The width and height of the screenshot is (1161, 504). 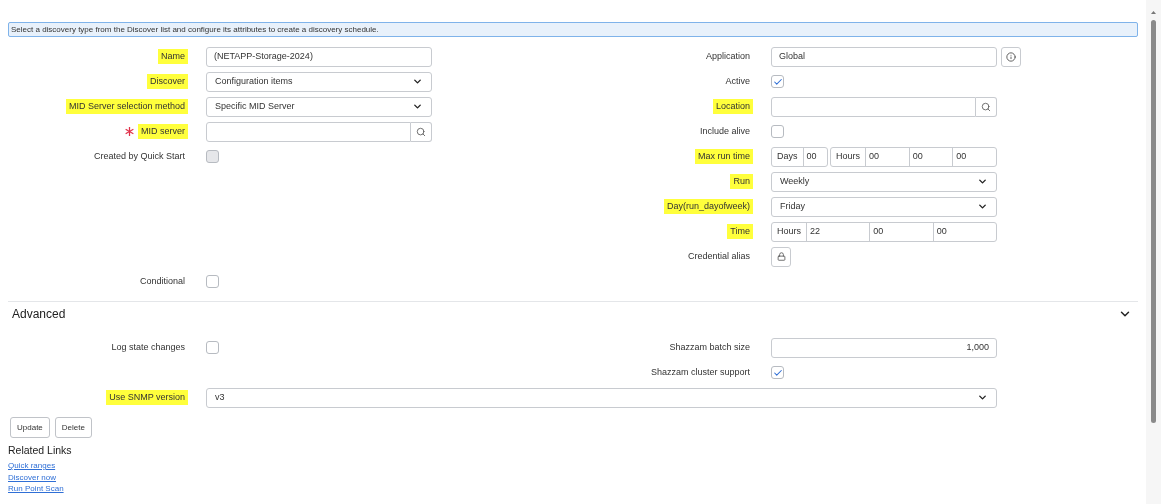 What do you see at coordinates (884, 56) in the screenshot?
I see `readonly-field: Global` at bounding box center [884, 56].